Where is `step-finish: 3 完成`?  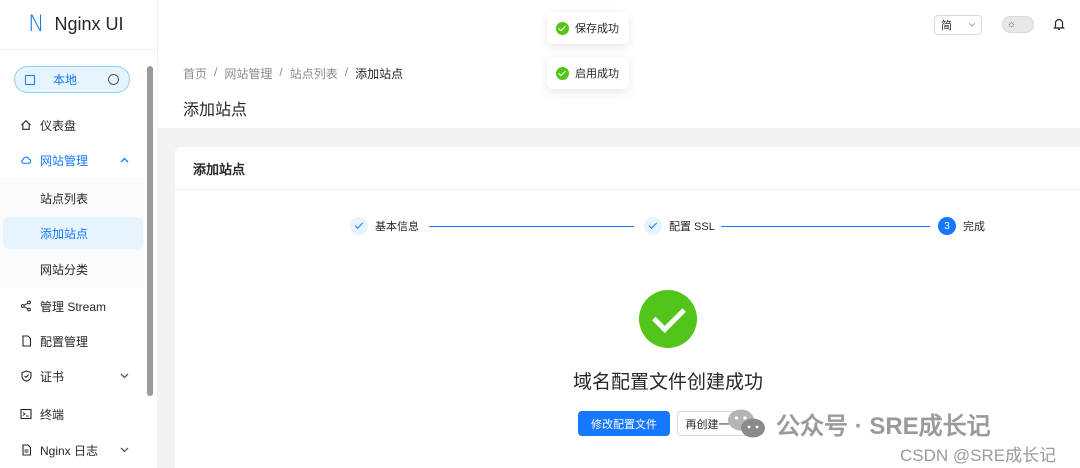
step-finish: 3 完成 is located at coordinates (961, 226).